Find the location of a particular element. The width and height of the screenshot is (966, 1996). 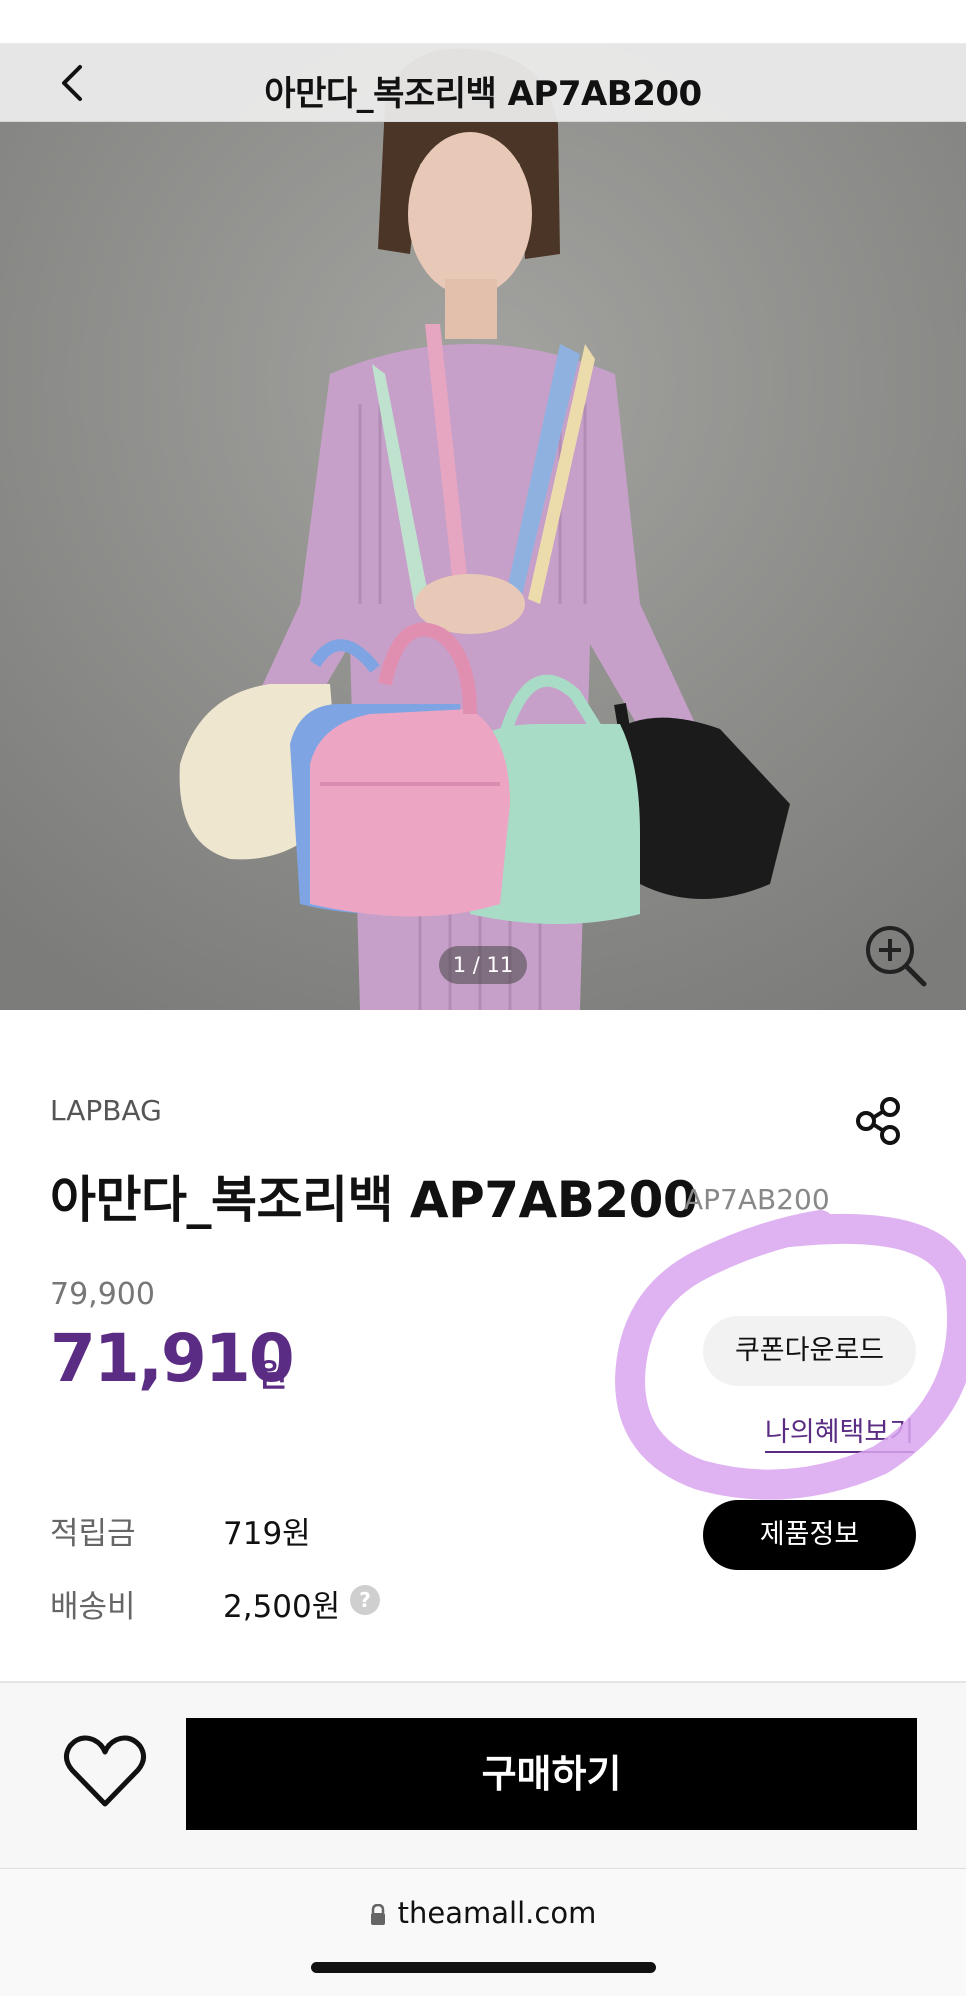

points-value: 719원 is located at coordinates (267, 1534).